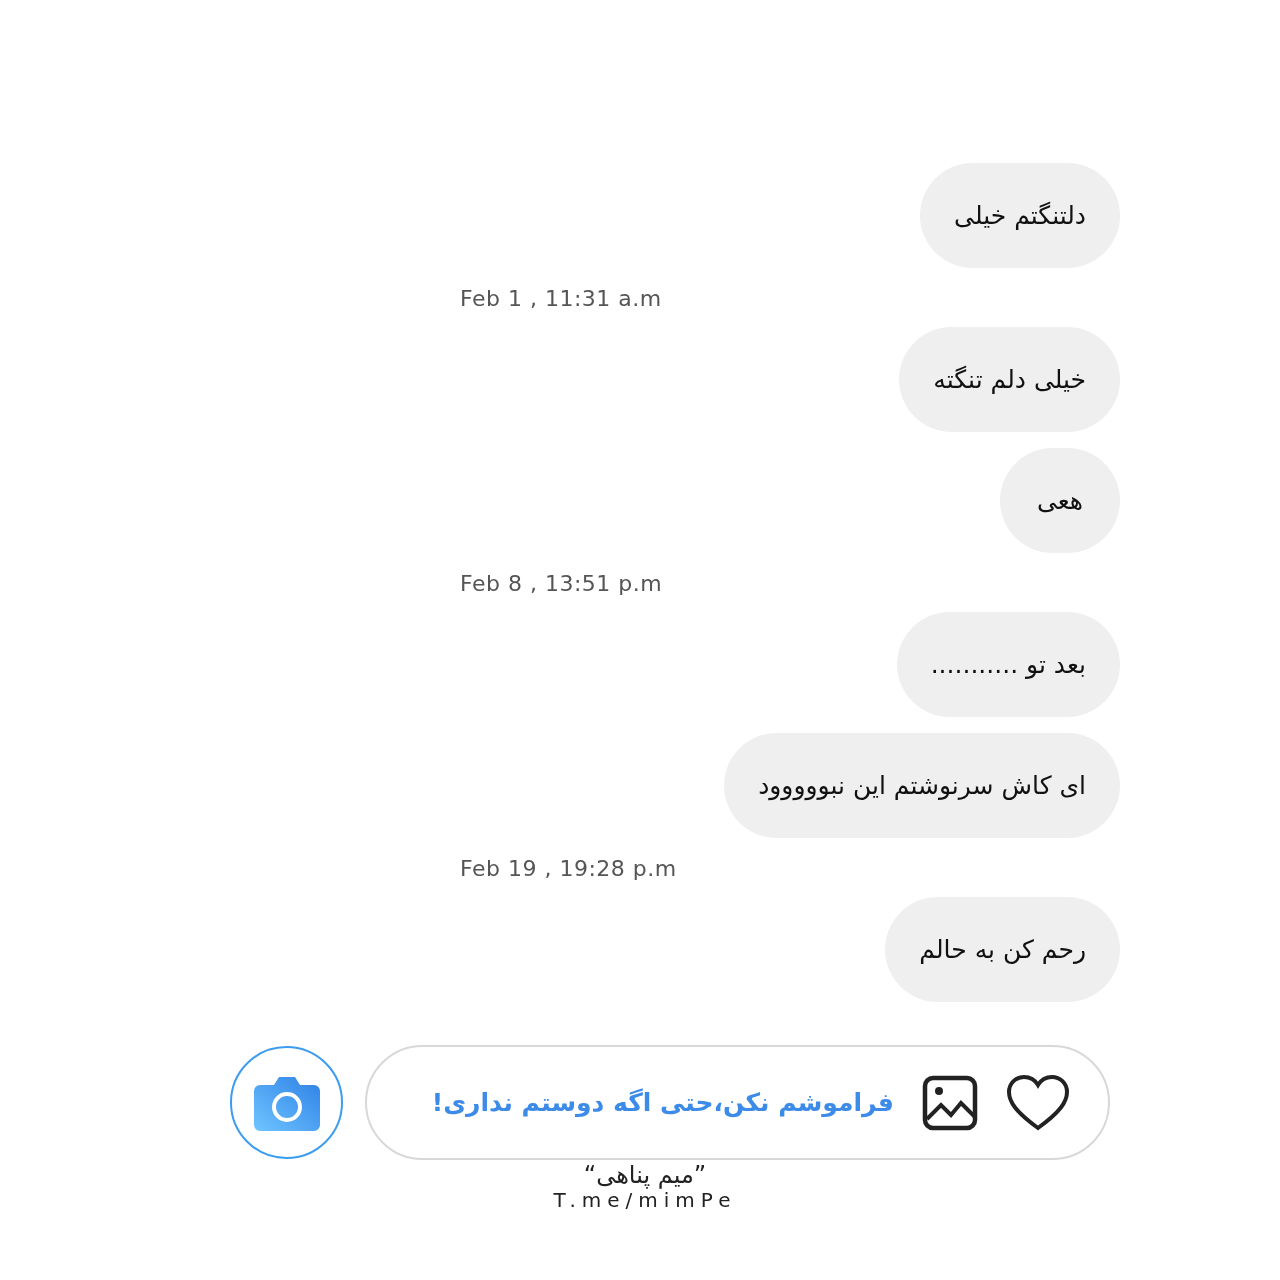  What do you see at coordinates (1020, 215) in the screenshot?
I see `message-bubble: دلتنگتم خیلی` at bounding box center [1020, 215].